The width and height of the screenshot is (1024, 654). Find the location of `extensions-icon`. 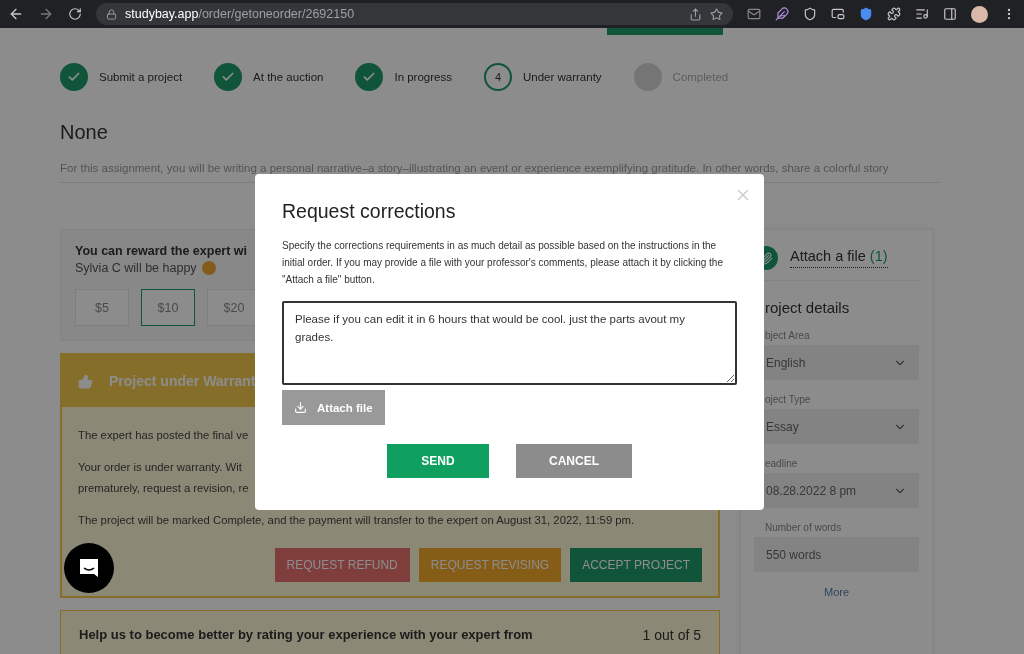

extensions-icon is located at coordinates (894, 14).